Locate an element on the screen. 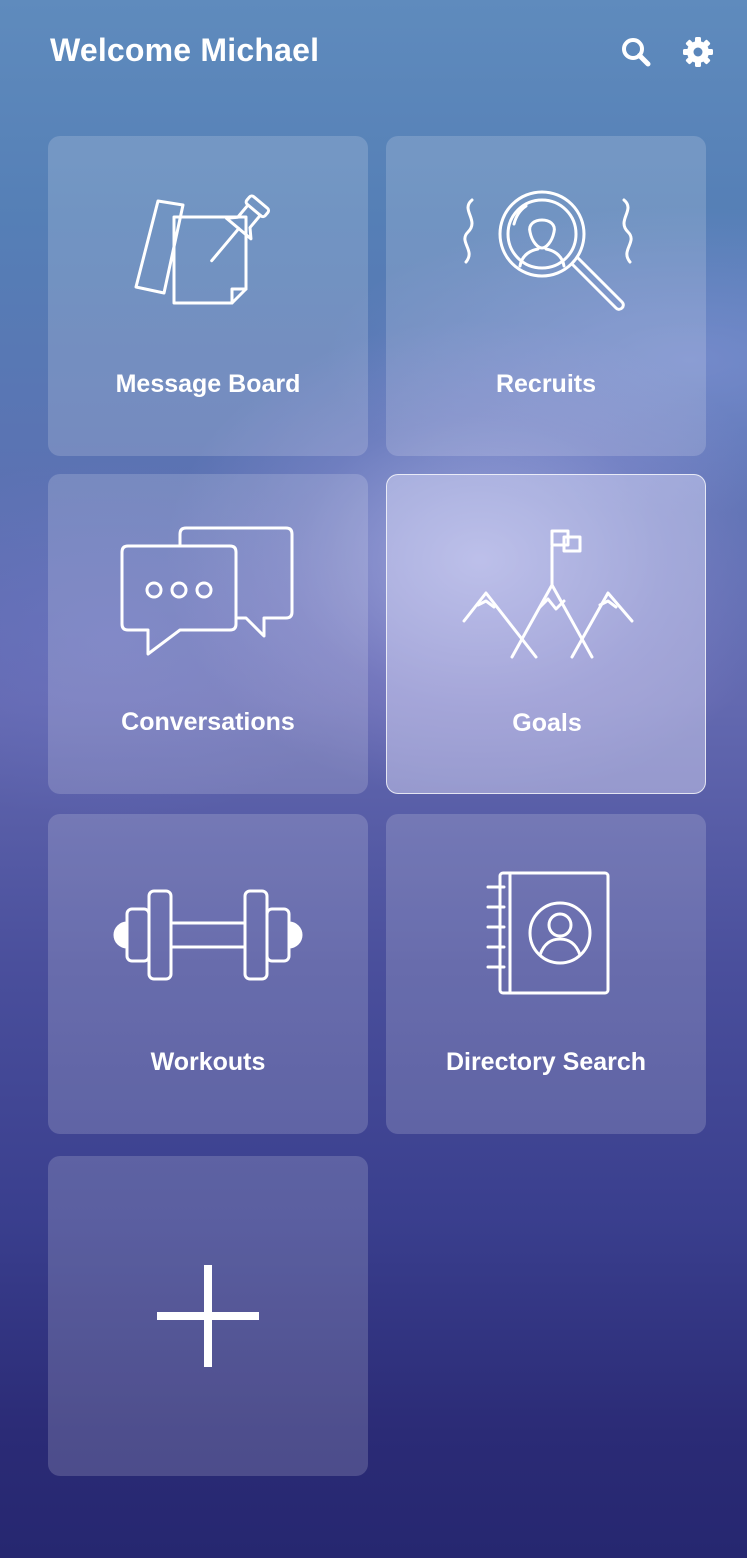  gear-icon is located at coordinates (698, 52).